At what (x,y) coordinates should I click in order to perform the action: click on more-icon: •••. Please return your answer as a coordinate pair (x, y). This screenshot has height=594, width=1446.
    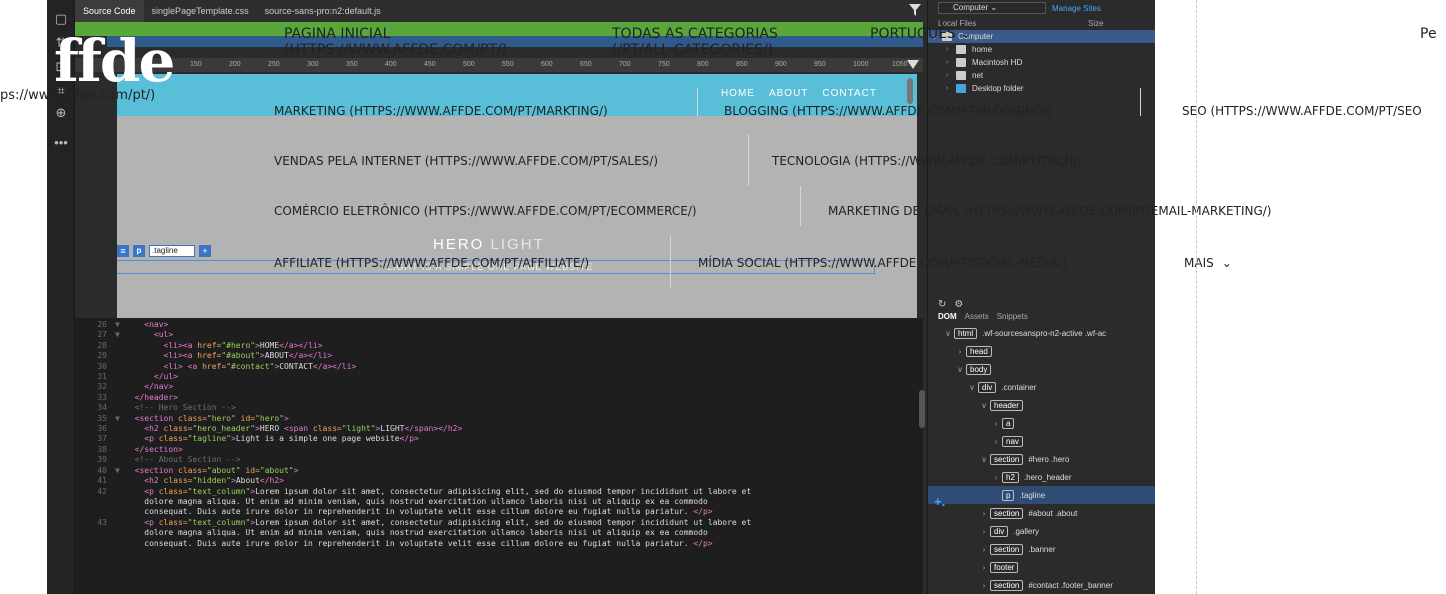
    Looking at the image, I should click on (61, 143).